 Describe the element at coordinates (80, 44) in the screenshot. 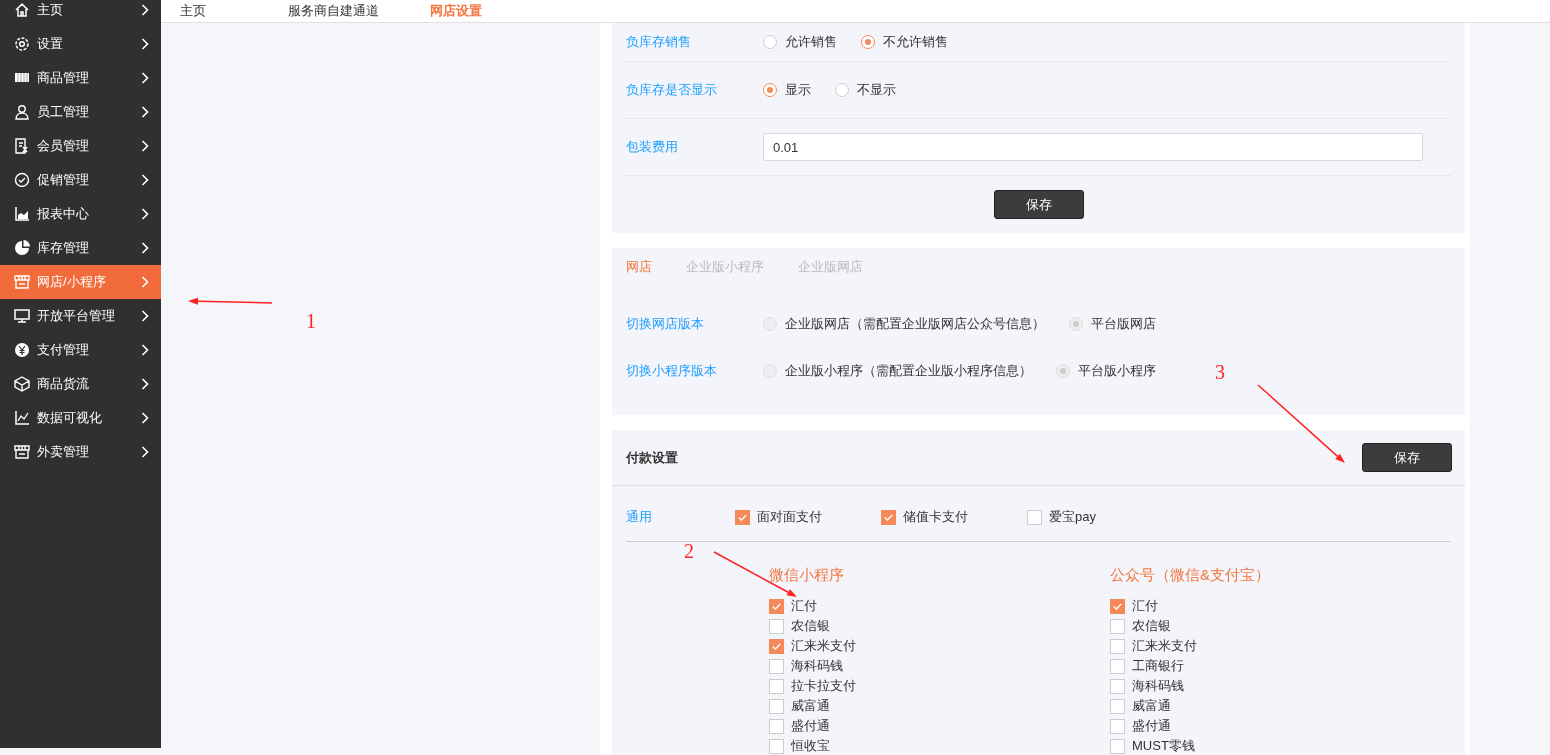

I see `sidebar-item: 设置` at that location.